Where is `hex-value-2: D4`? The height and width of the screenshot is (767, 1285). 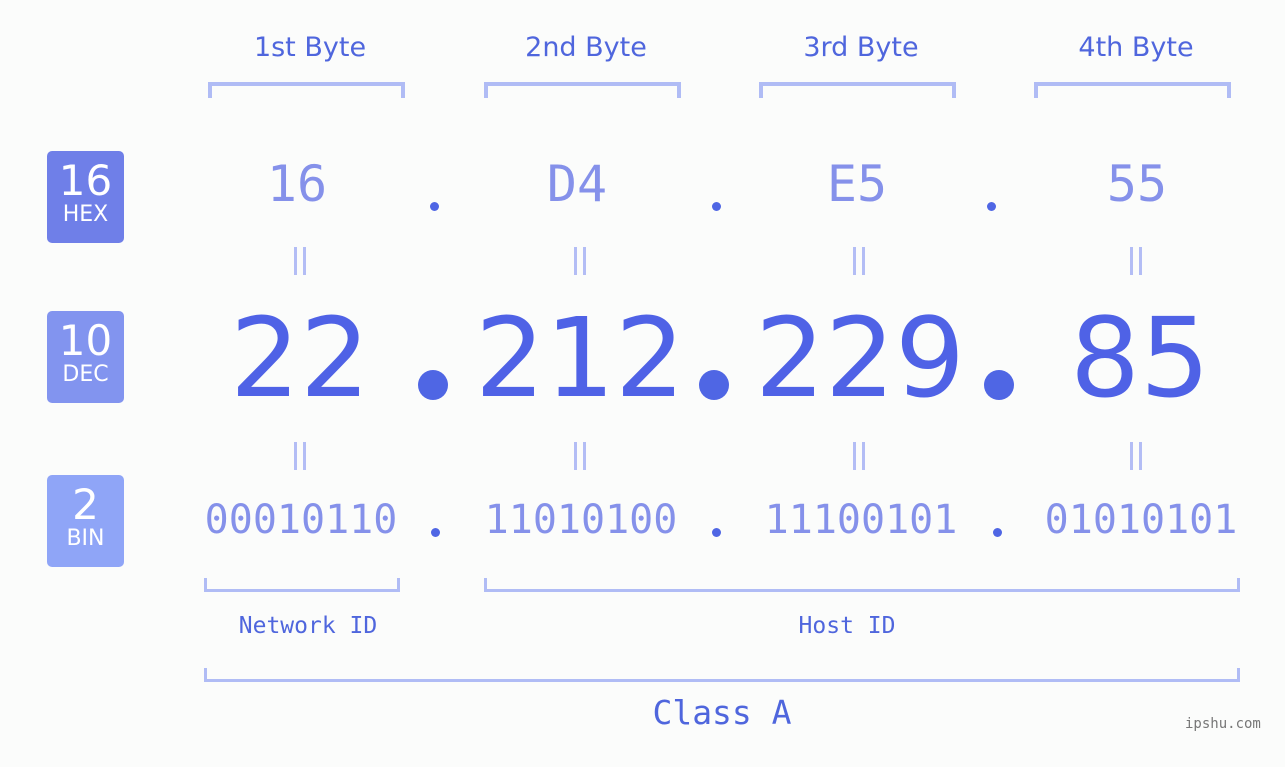 hex-value-2: D4 is located at coordinates (577, 184).